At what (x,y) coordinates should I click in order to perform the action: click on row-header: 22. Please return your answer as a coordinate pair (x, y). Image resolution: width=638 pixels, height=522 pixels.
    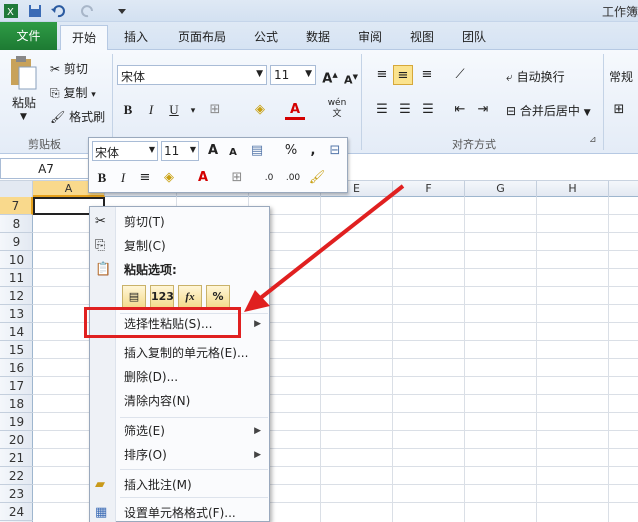
    Looking at the image, I should click on (16, 476).